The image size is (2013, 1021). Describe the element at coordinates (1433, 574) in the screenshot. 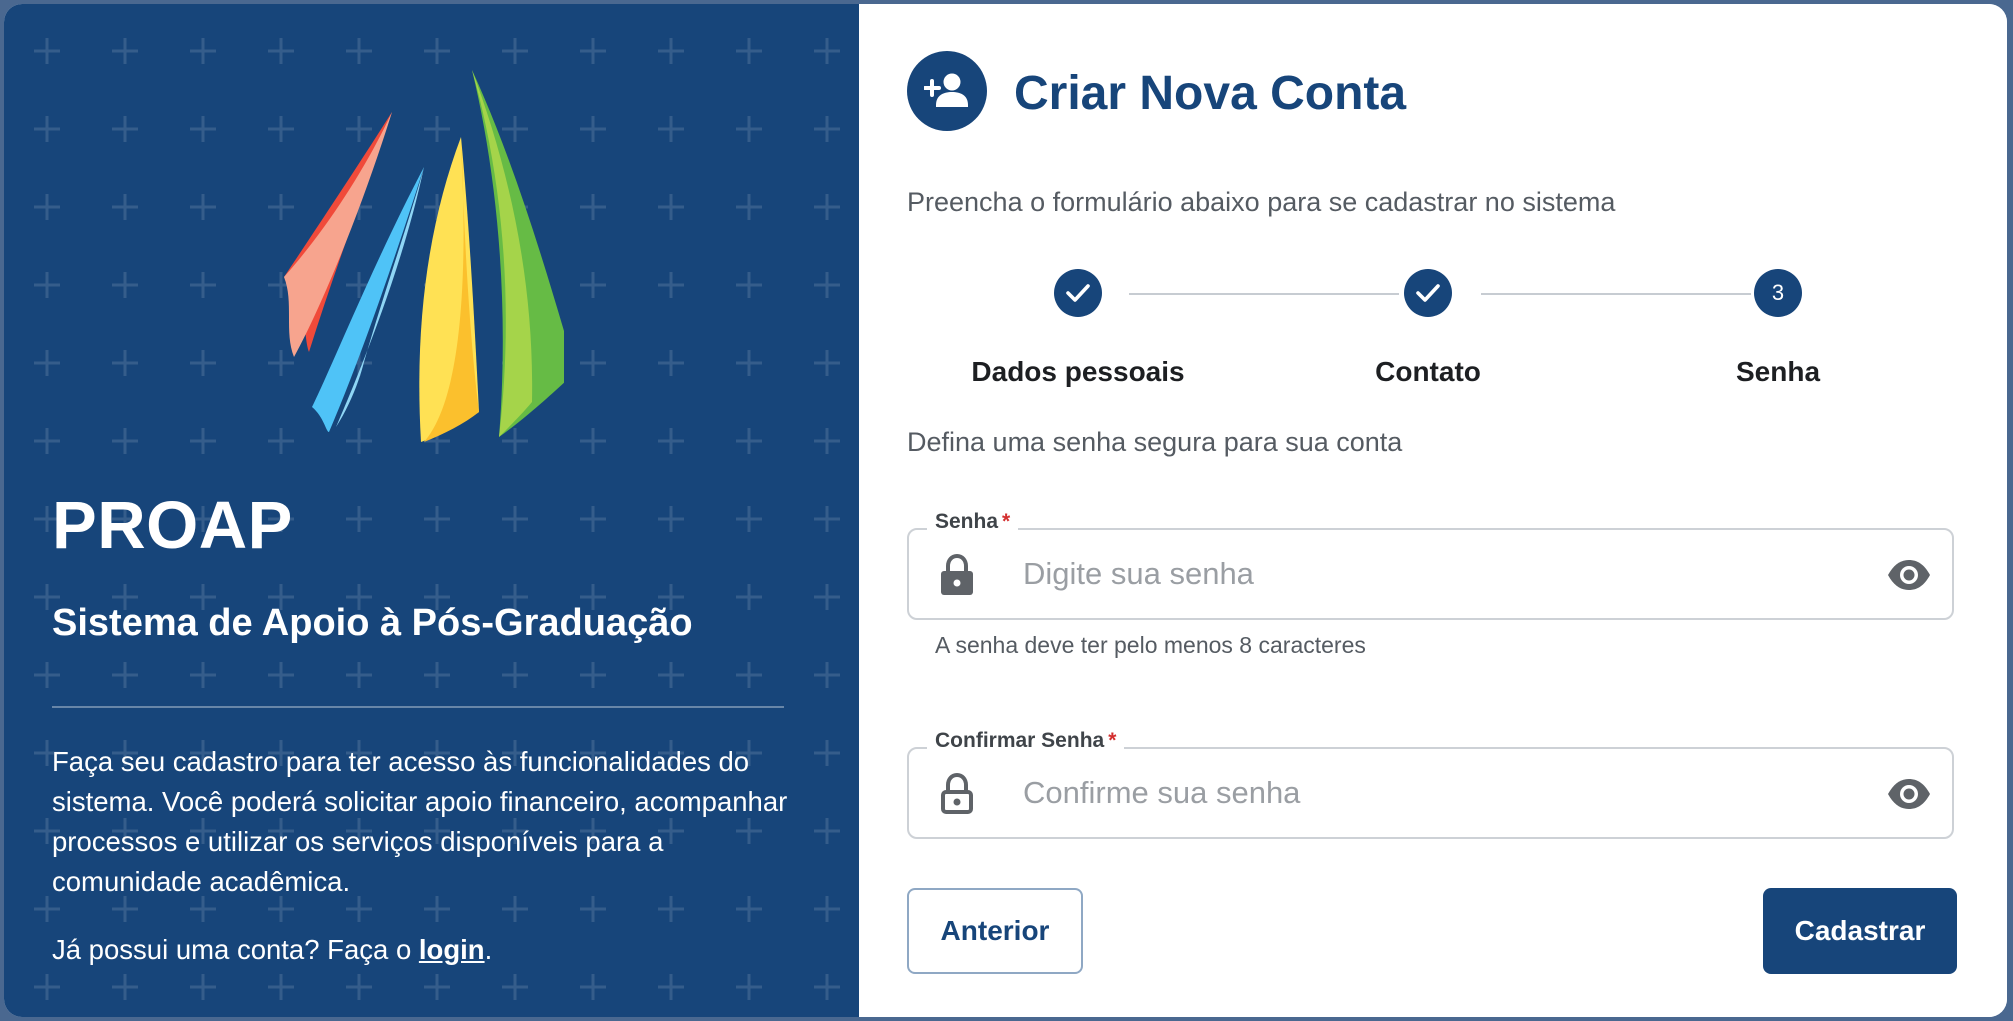

I see `password-input` at that location.